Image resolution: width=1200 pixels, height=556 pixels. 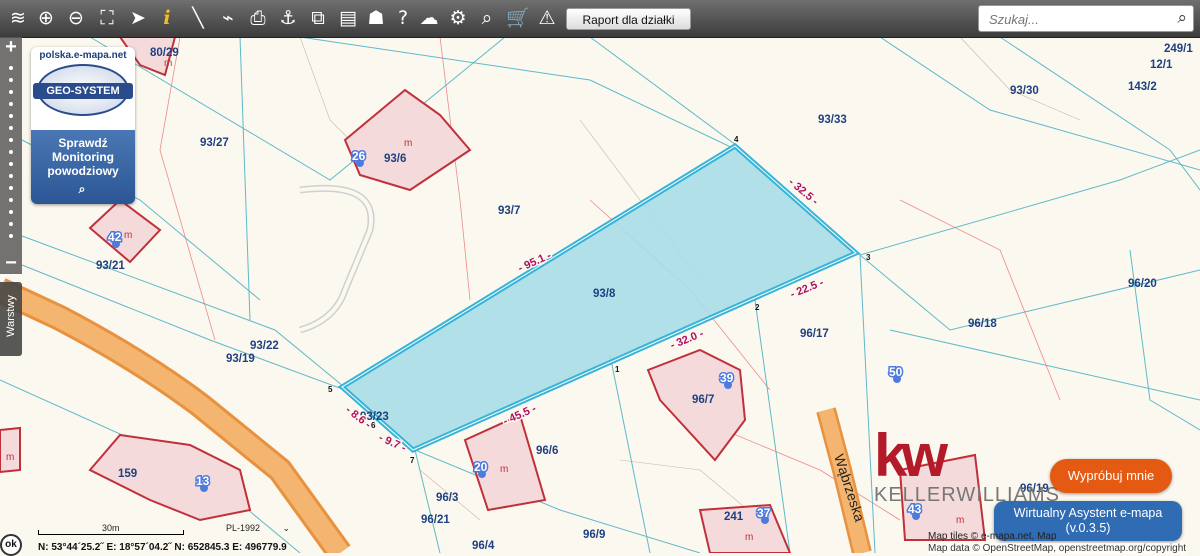 I want to click on layers-tab: Warstwy, so click(x=11, y=319).